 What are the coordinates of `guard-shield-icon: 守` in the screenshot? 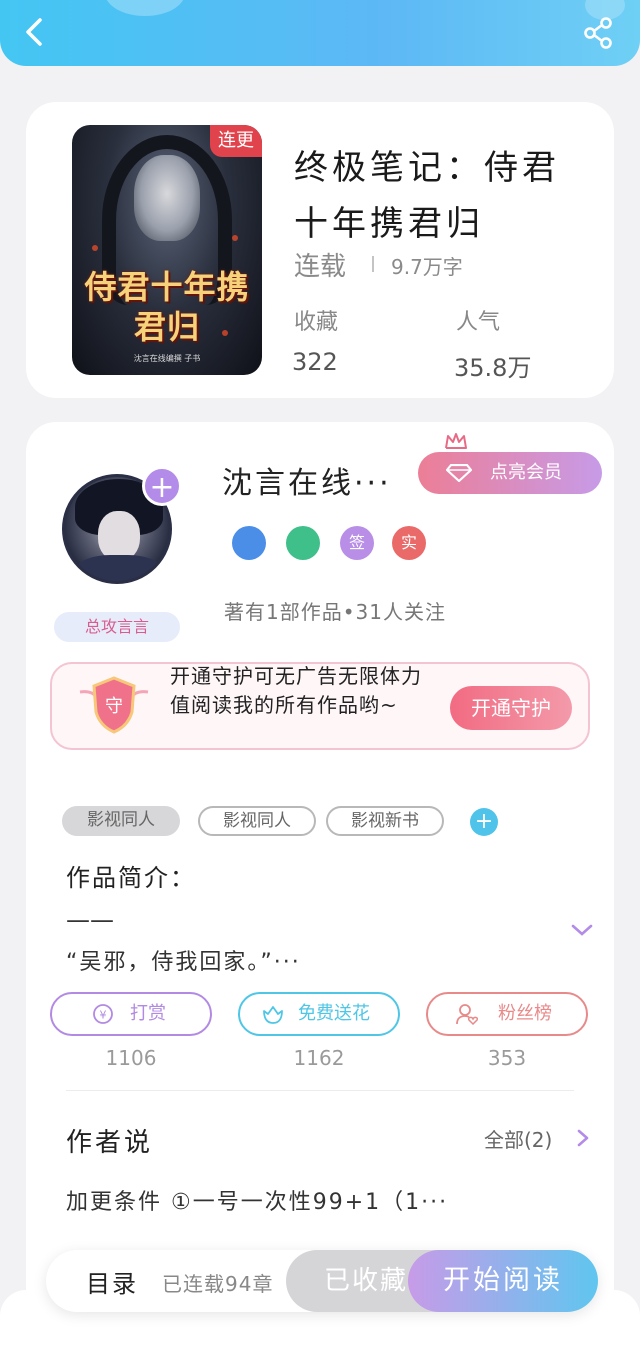 It's located at (114, 705).